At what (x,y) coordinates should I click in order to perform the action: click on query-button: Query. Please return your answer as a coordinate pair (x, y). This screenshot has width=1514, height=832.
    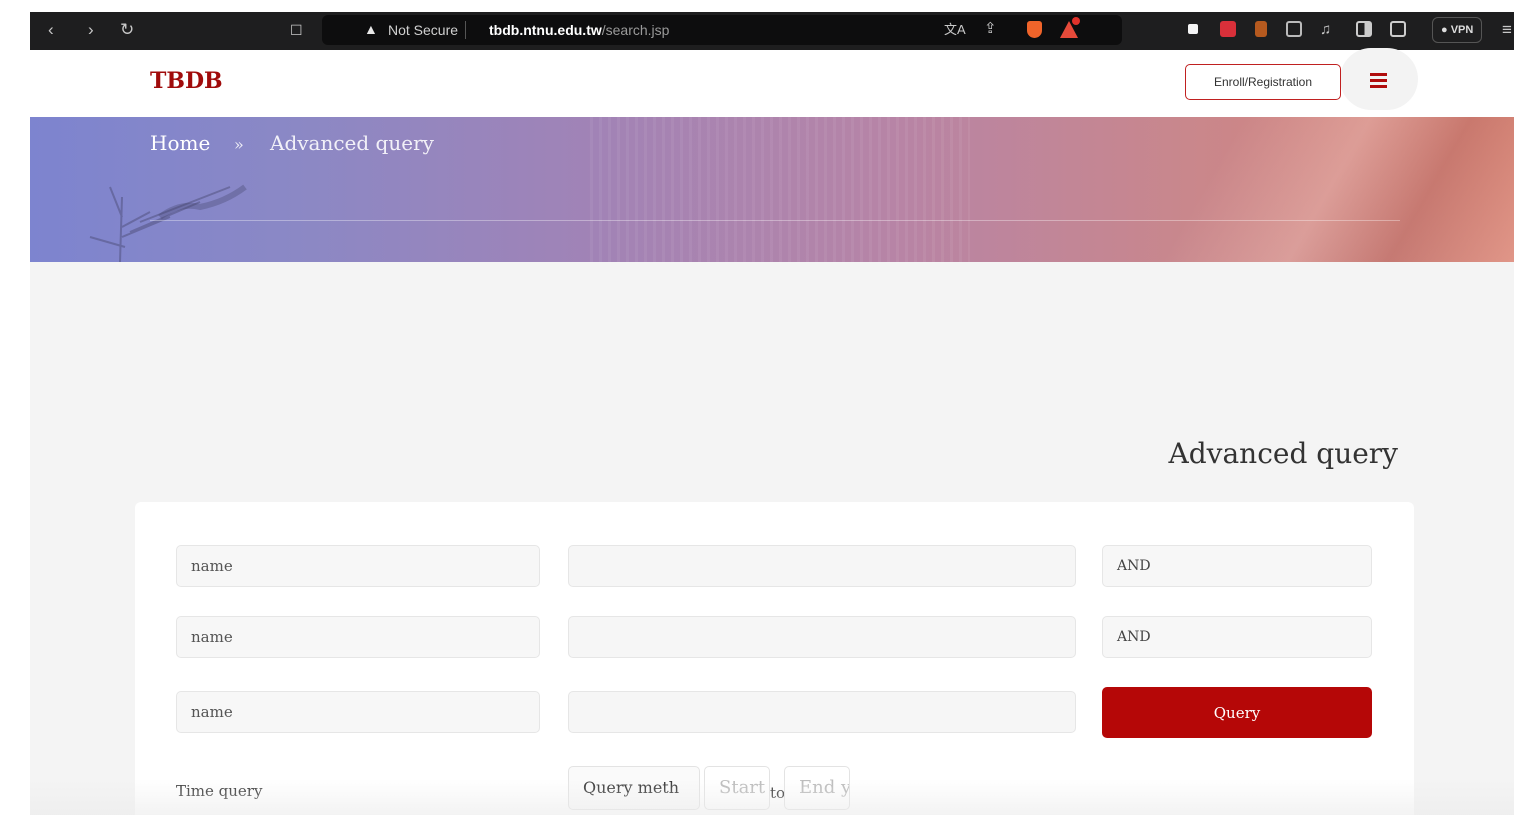
    Looking at the image, I should click on (1237, 712).